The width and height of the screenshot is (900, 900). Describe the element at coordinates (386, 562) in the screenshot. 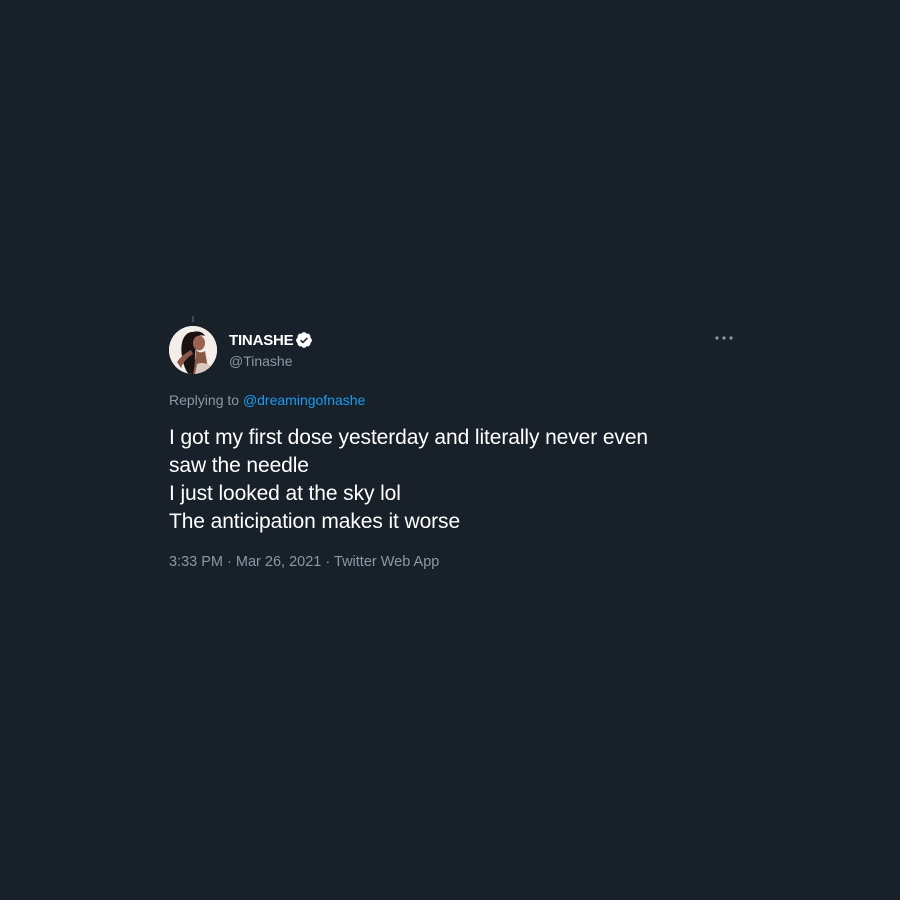

I see `tweet-source: Twitter Web App` at that location.